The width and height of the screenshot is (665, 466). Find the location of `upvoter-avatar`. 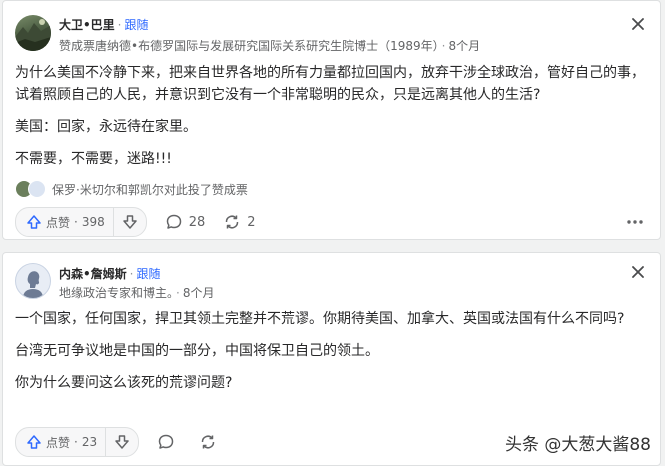

upvoter-avatar is located at coordinates (37, 189).